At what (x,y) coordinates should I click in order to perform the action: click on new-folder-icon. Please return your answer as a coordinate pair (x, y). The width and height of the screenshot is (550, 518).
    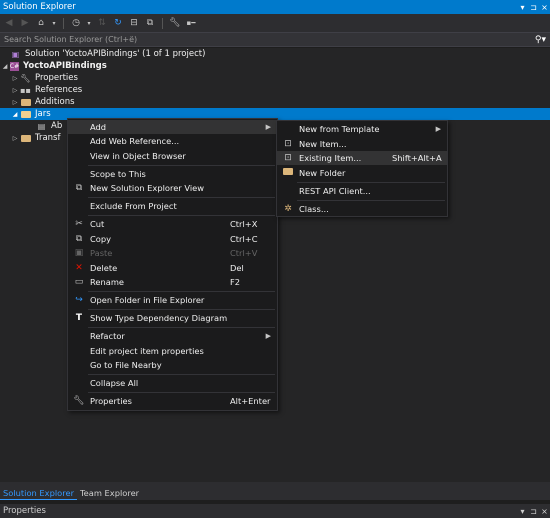
    Looking at the image, I should click on (288, 173).